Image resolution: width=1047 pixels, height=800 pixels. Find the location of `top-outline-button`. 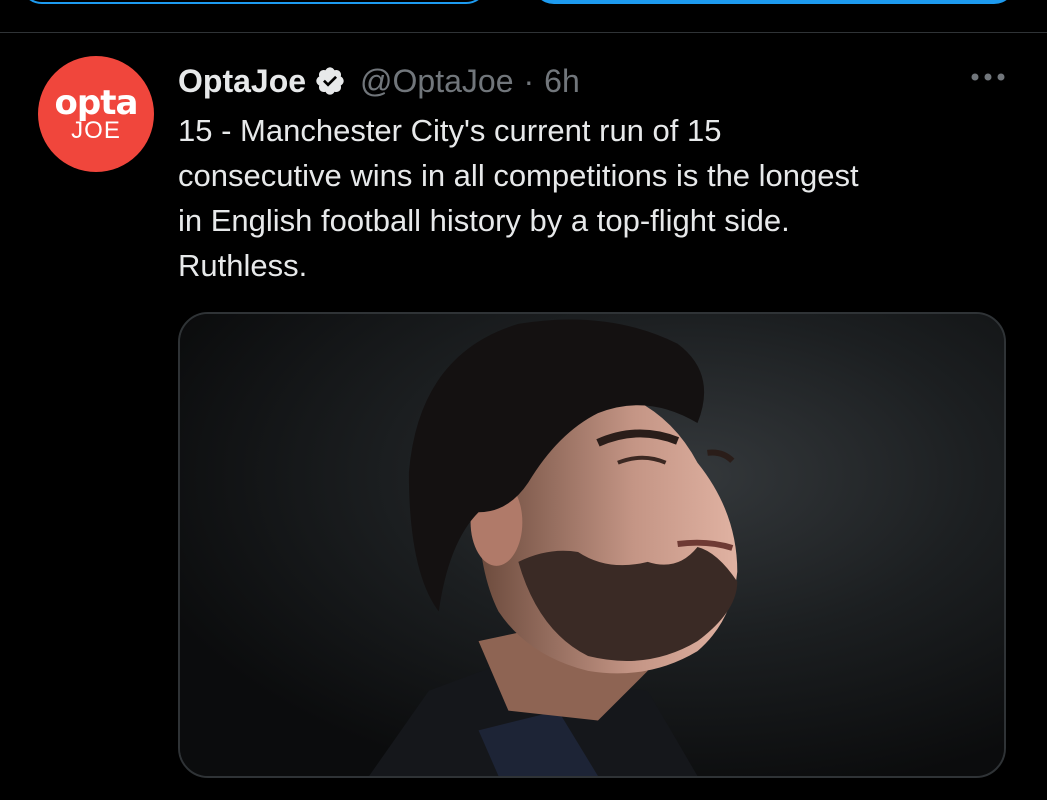

top-outline-button is located at coordinates (254, 2).